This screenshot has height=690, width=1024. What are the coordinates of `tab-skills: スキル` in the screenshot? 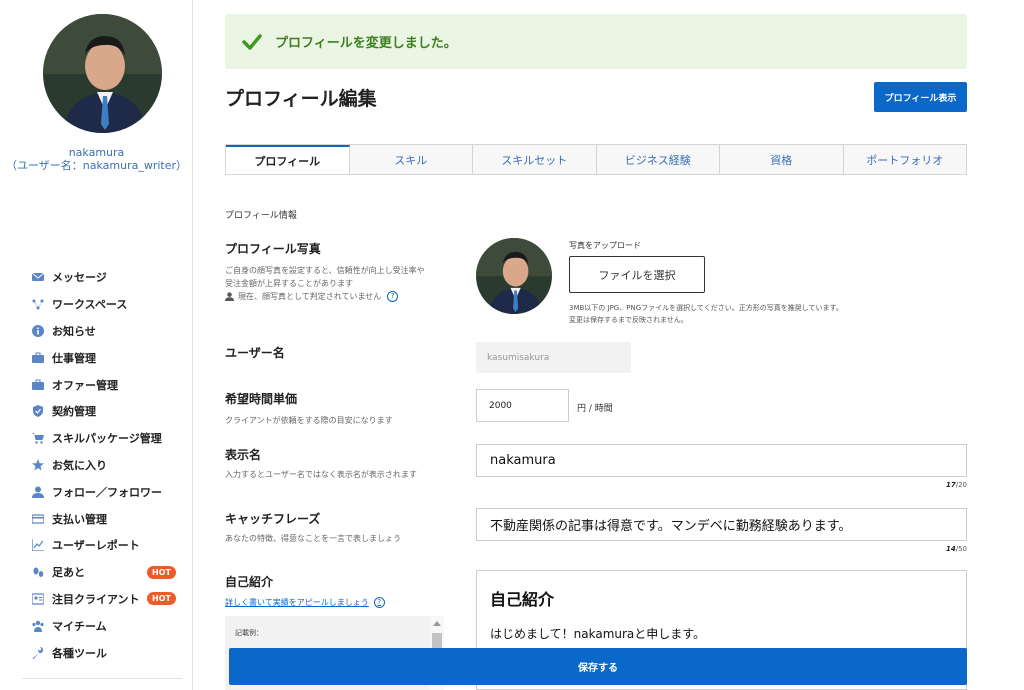 It's located at (411, 159).